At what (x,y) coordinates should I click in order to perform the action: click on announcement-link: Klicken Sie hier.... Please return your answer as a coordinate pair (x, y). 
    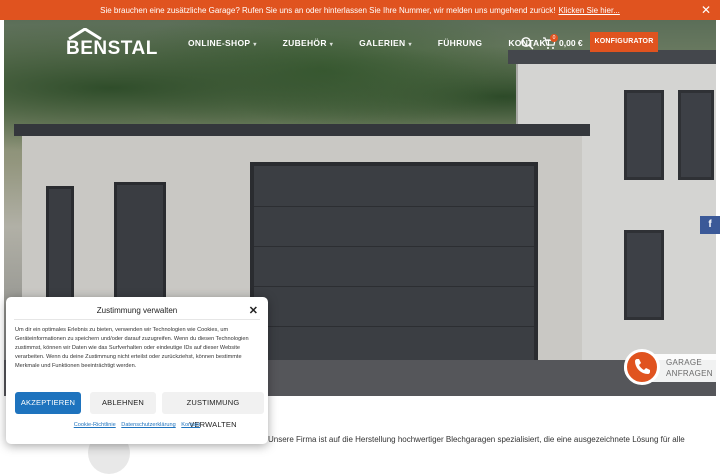
    Looking at the image, I should click on (589, 10).